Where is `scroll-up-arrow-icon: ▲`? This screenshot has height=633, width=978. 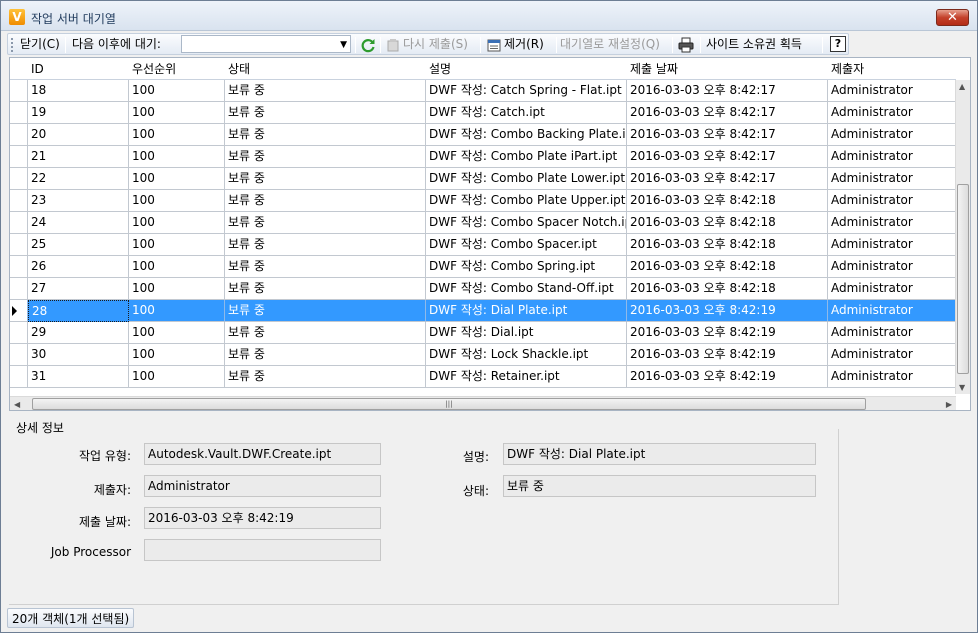
scroll-up-arrow-icon: ▲ is located at coordinates (962, 86).